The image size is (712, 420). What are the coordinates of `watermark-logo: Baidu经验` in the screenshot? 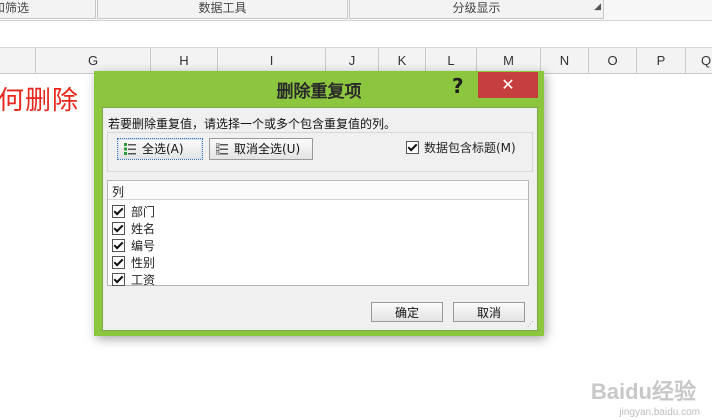 It's located at (643, 391).